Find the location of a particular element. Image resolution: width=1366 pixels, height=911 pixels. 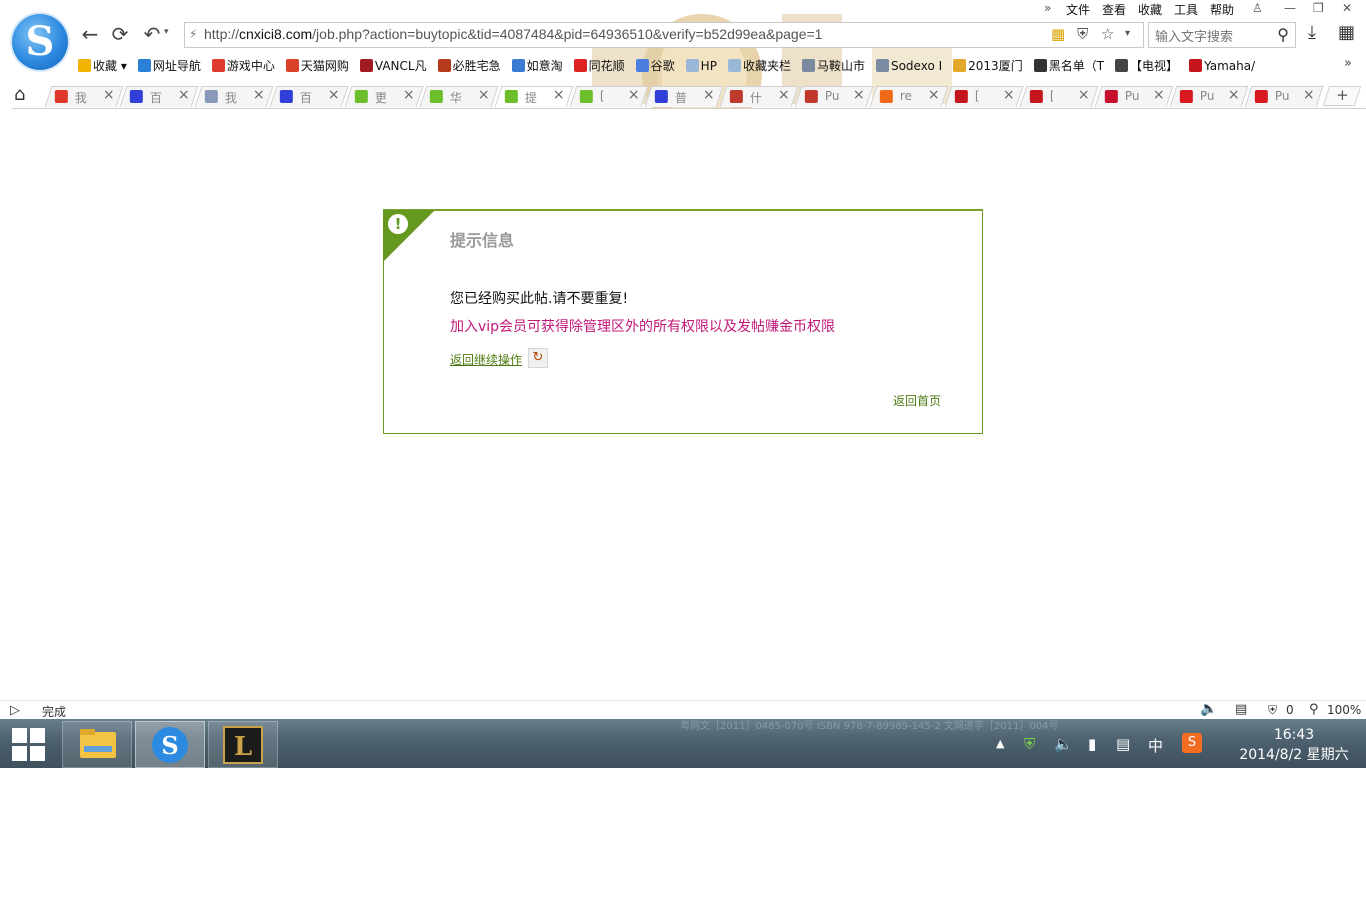

home-icon: ⌂ is located at coordinates (19, 94).